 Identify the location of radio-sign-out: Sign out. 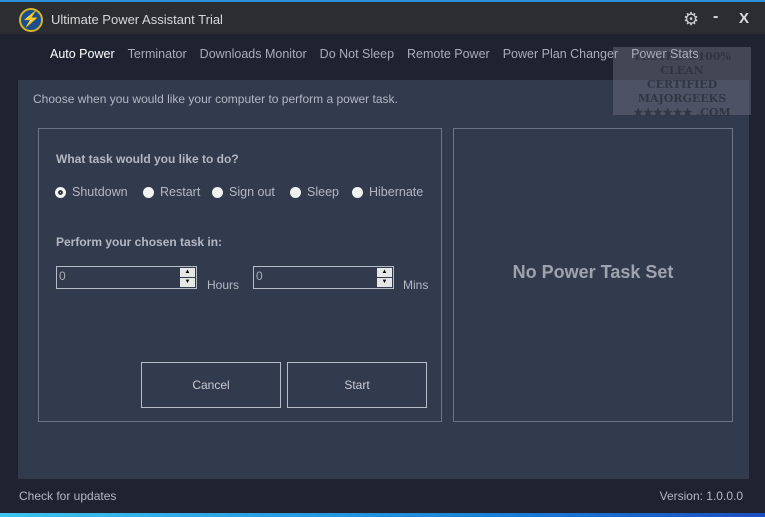
(243, 192).